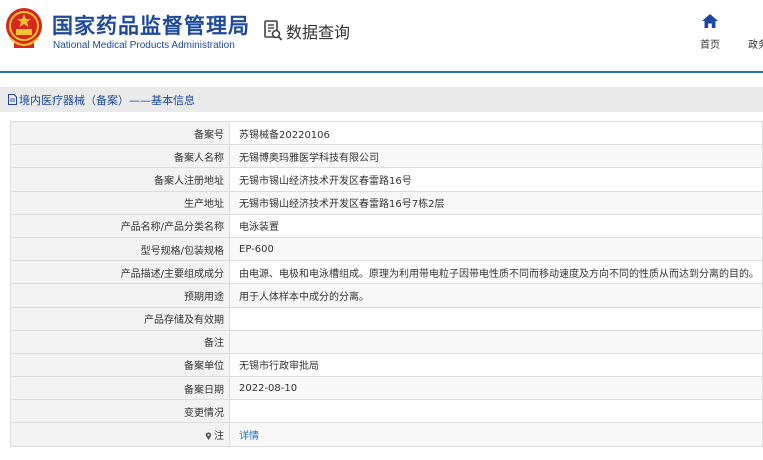 This screenshot has width=763, height=460. I want to click on row-value: EP-600, so click(496, 249).